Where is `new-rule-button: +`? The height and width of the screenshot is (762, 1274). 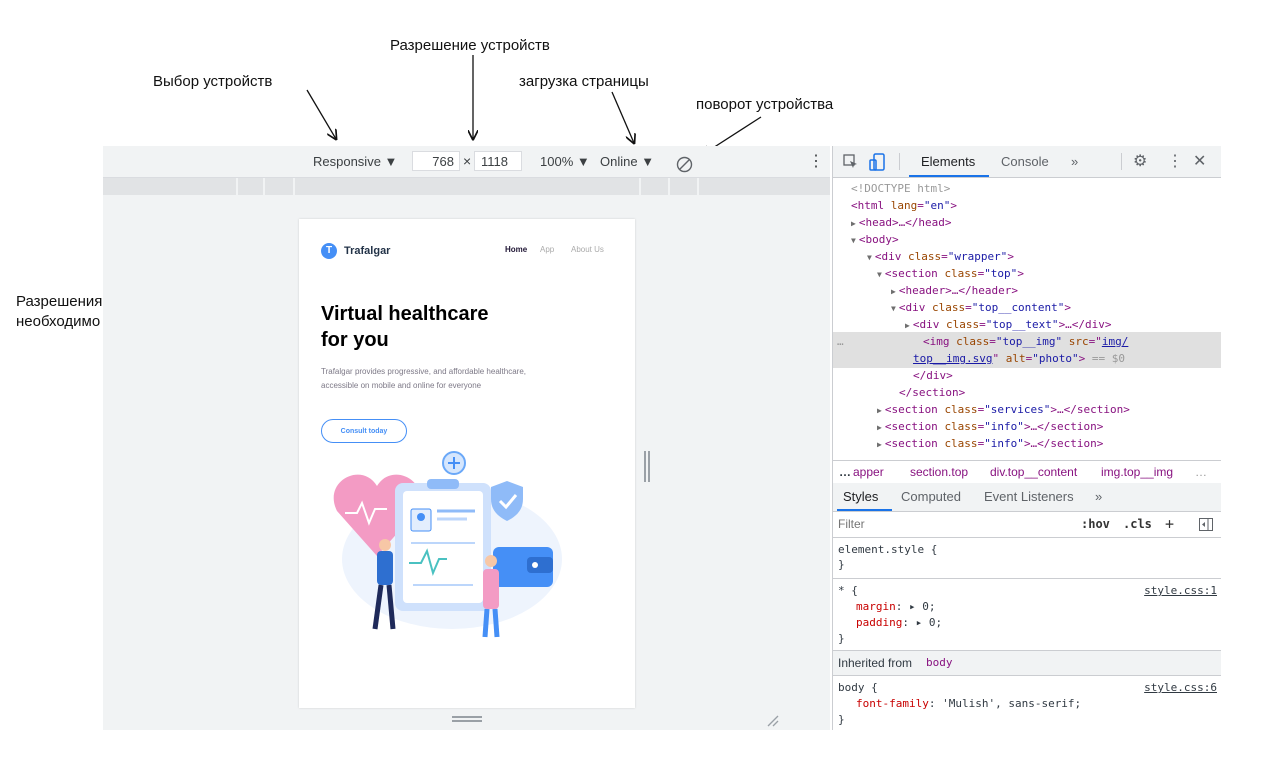 new-rule-button: + is located at coordinates (1169, 524).